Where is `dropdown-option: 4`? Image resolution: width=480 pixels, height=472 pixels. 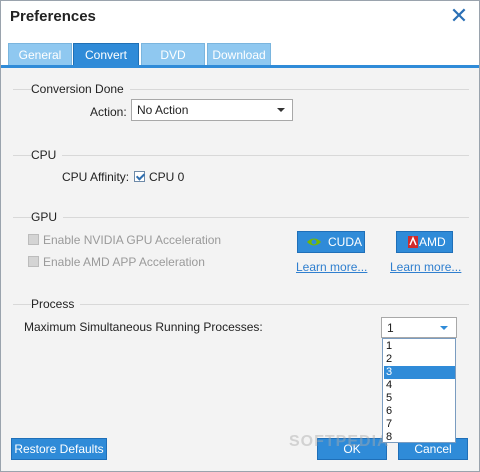
dropdown-option: 4 is located at coordinates (419, 385).